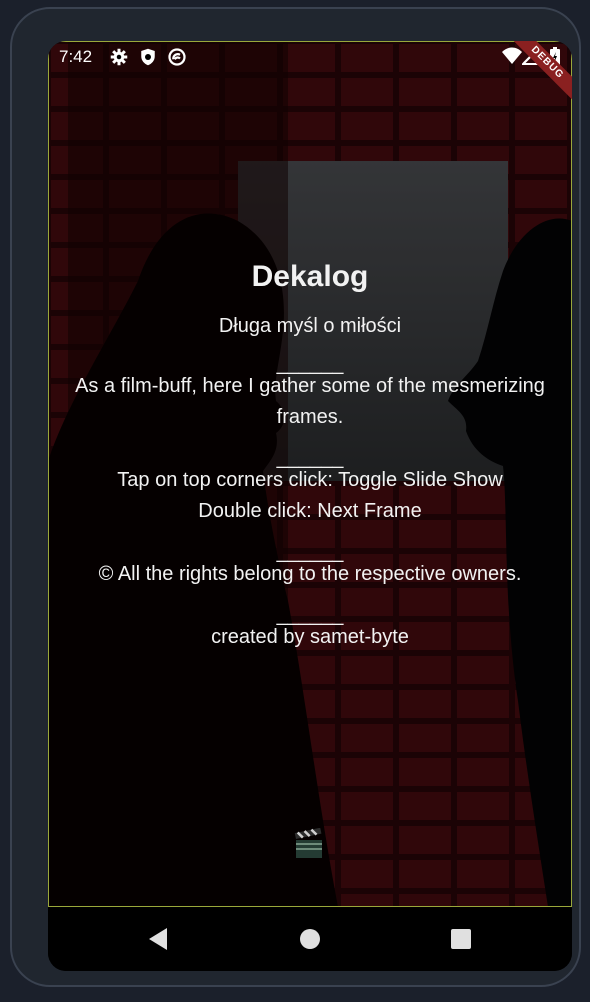 The image size is (590, 1002). I want to click on navigation-bar, so click(310, 939).